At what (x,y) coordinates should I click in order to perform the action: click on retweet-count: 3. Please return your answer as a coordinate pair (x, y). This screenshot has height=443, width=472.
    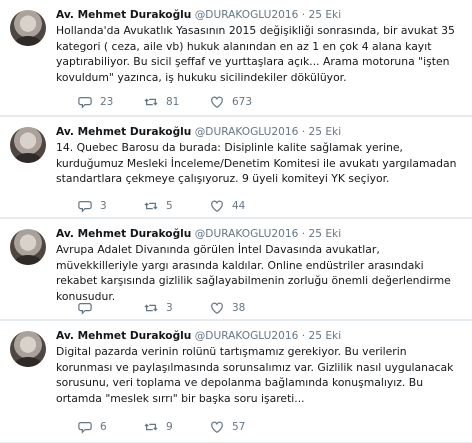
    Looking at the image, I should click on (169, 308).